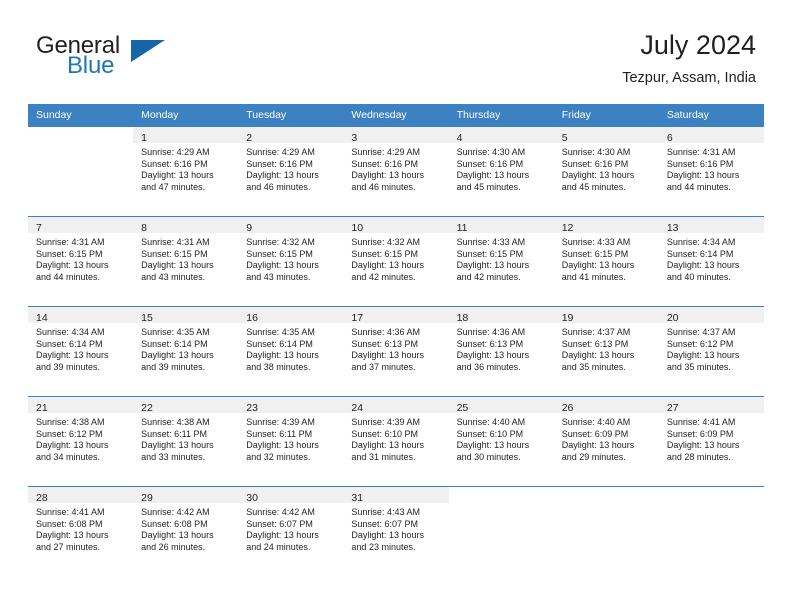 This screenshot has width=792, height=612. I want to click on sunrise-text: Sunrise: 4:42 AM, so click(175, 512).